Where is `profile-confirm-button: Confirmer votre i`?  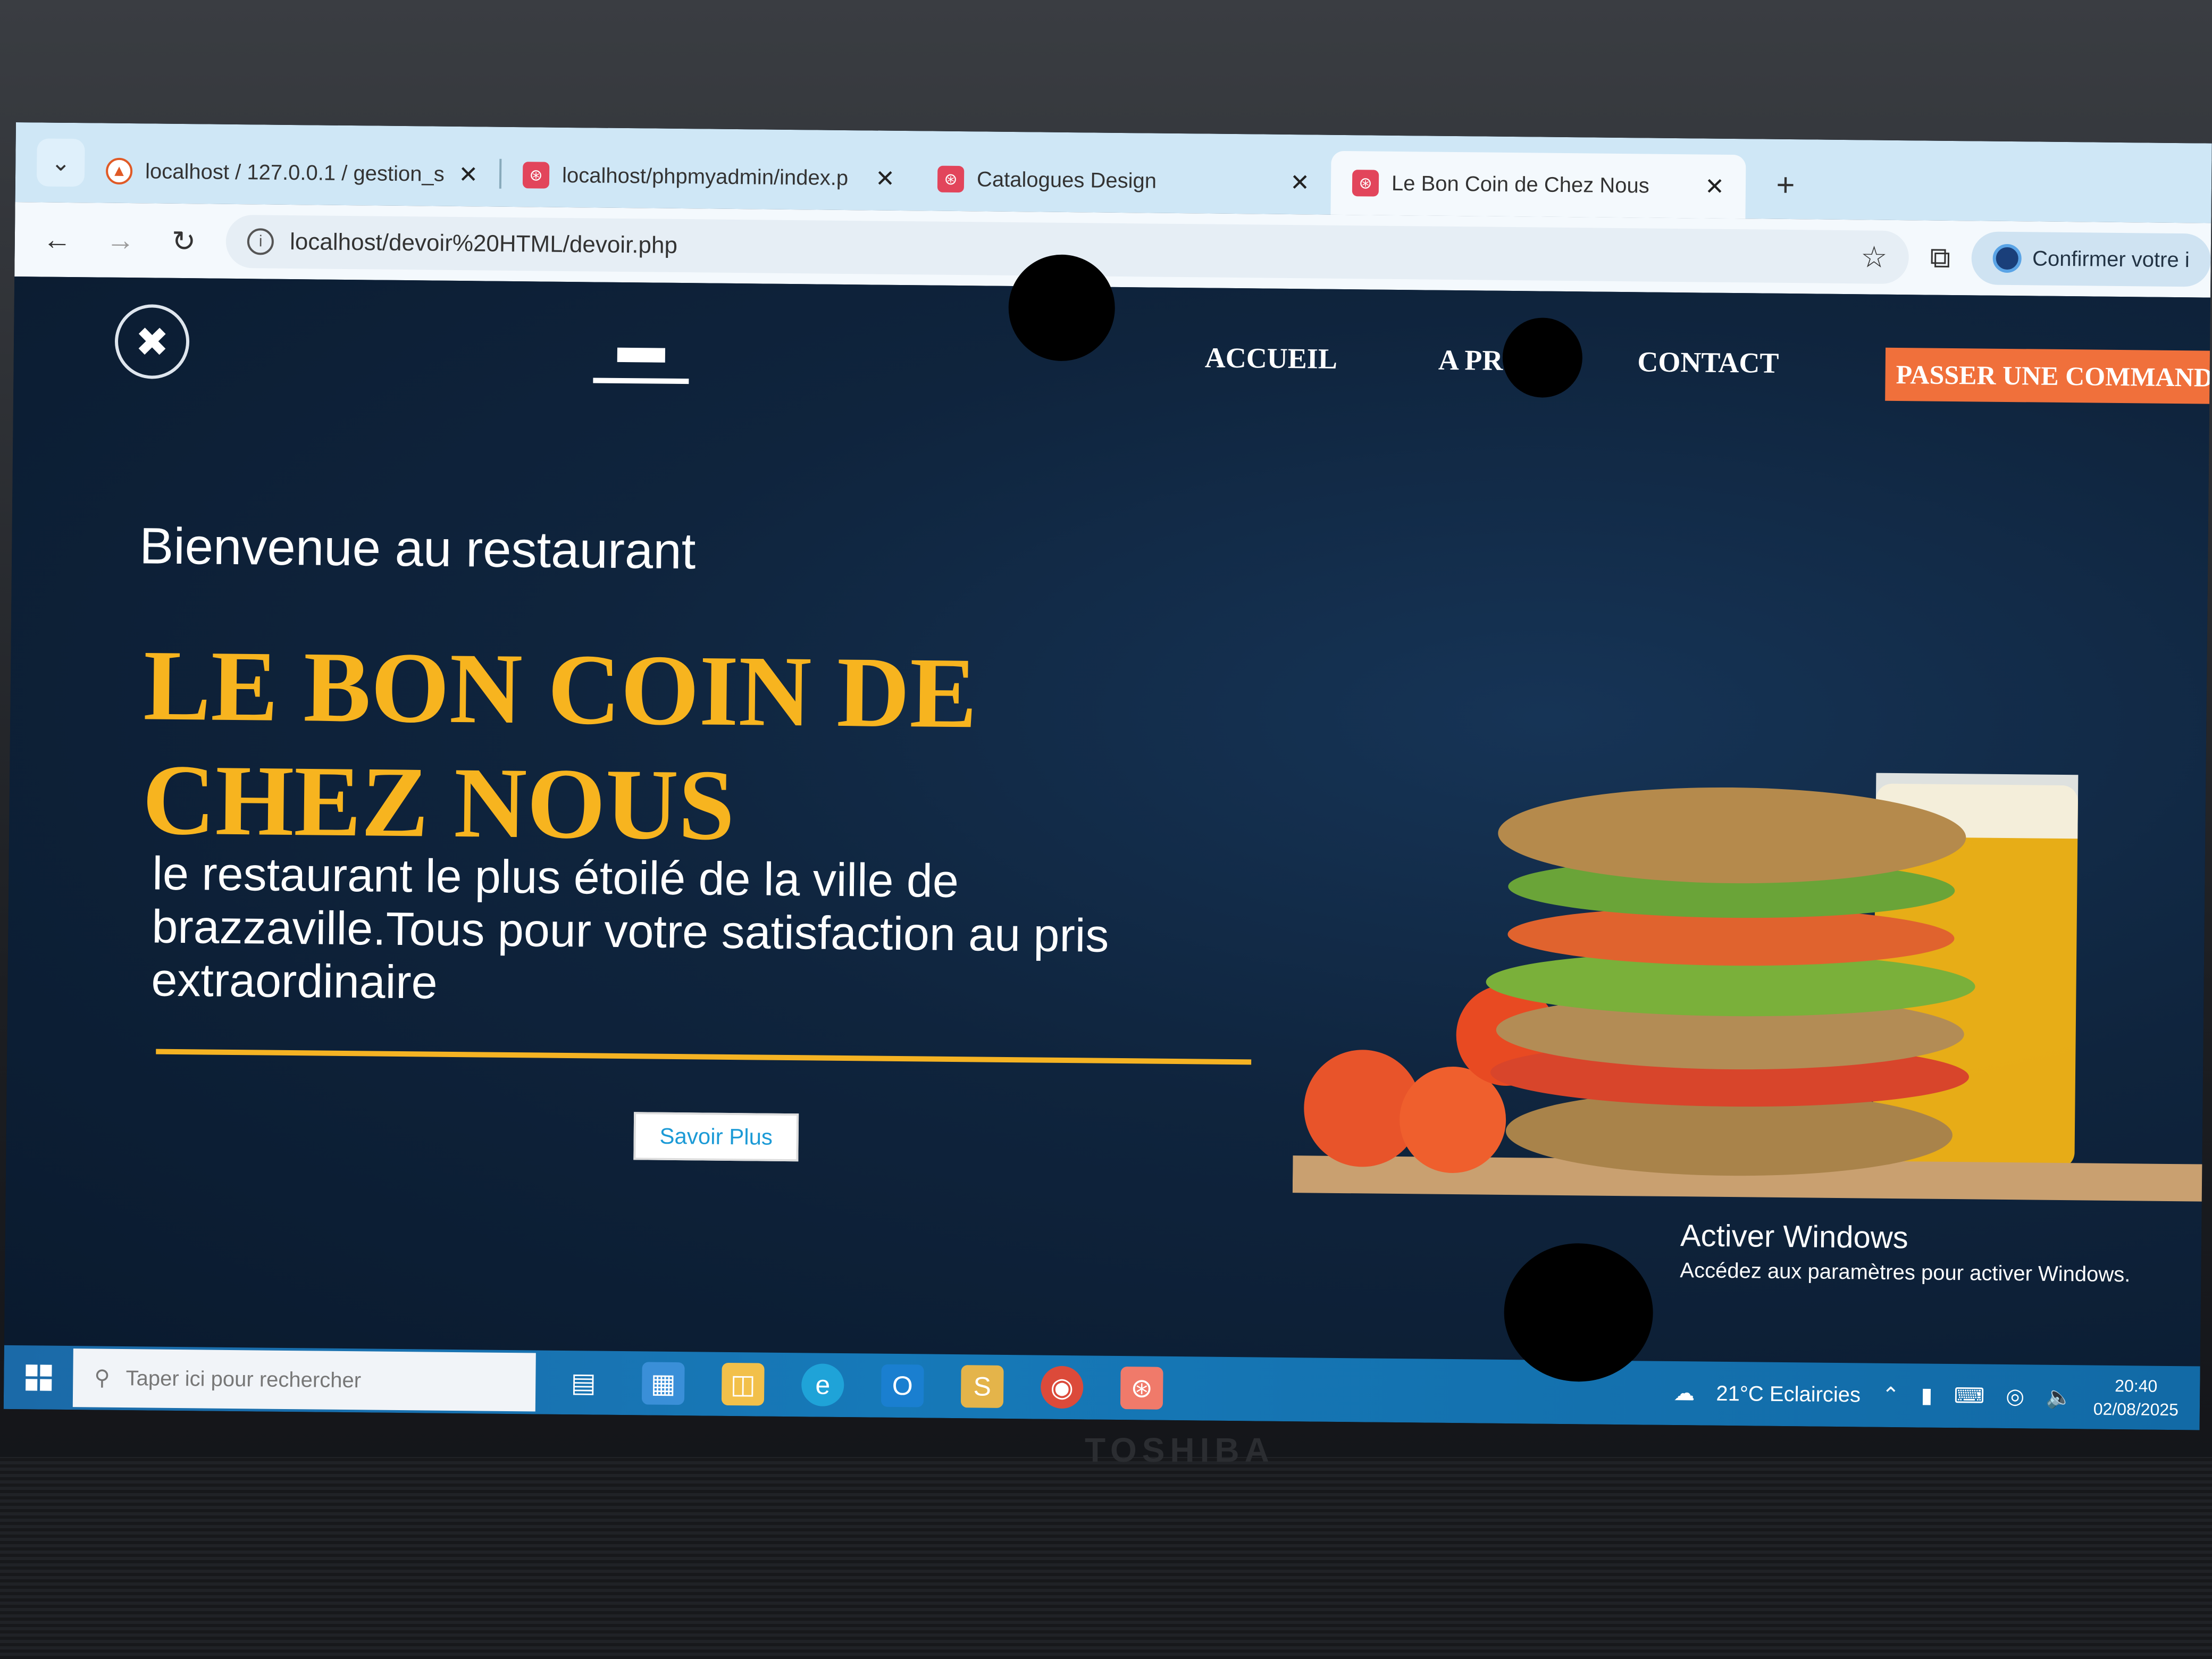
profile-confirm-button: Confirmer votre i is located at coordinates (2091, 259).